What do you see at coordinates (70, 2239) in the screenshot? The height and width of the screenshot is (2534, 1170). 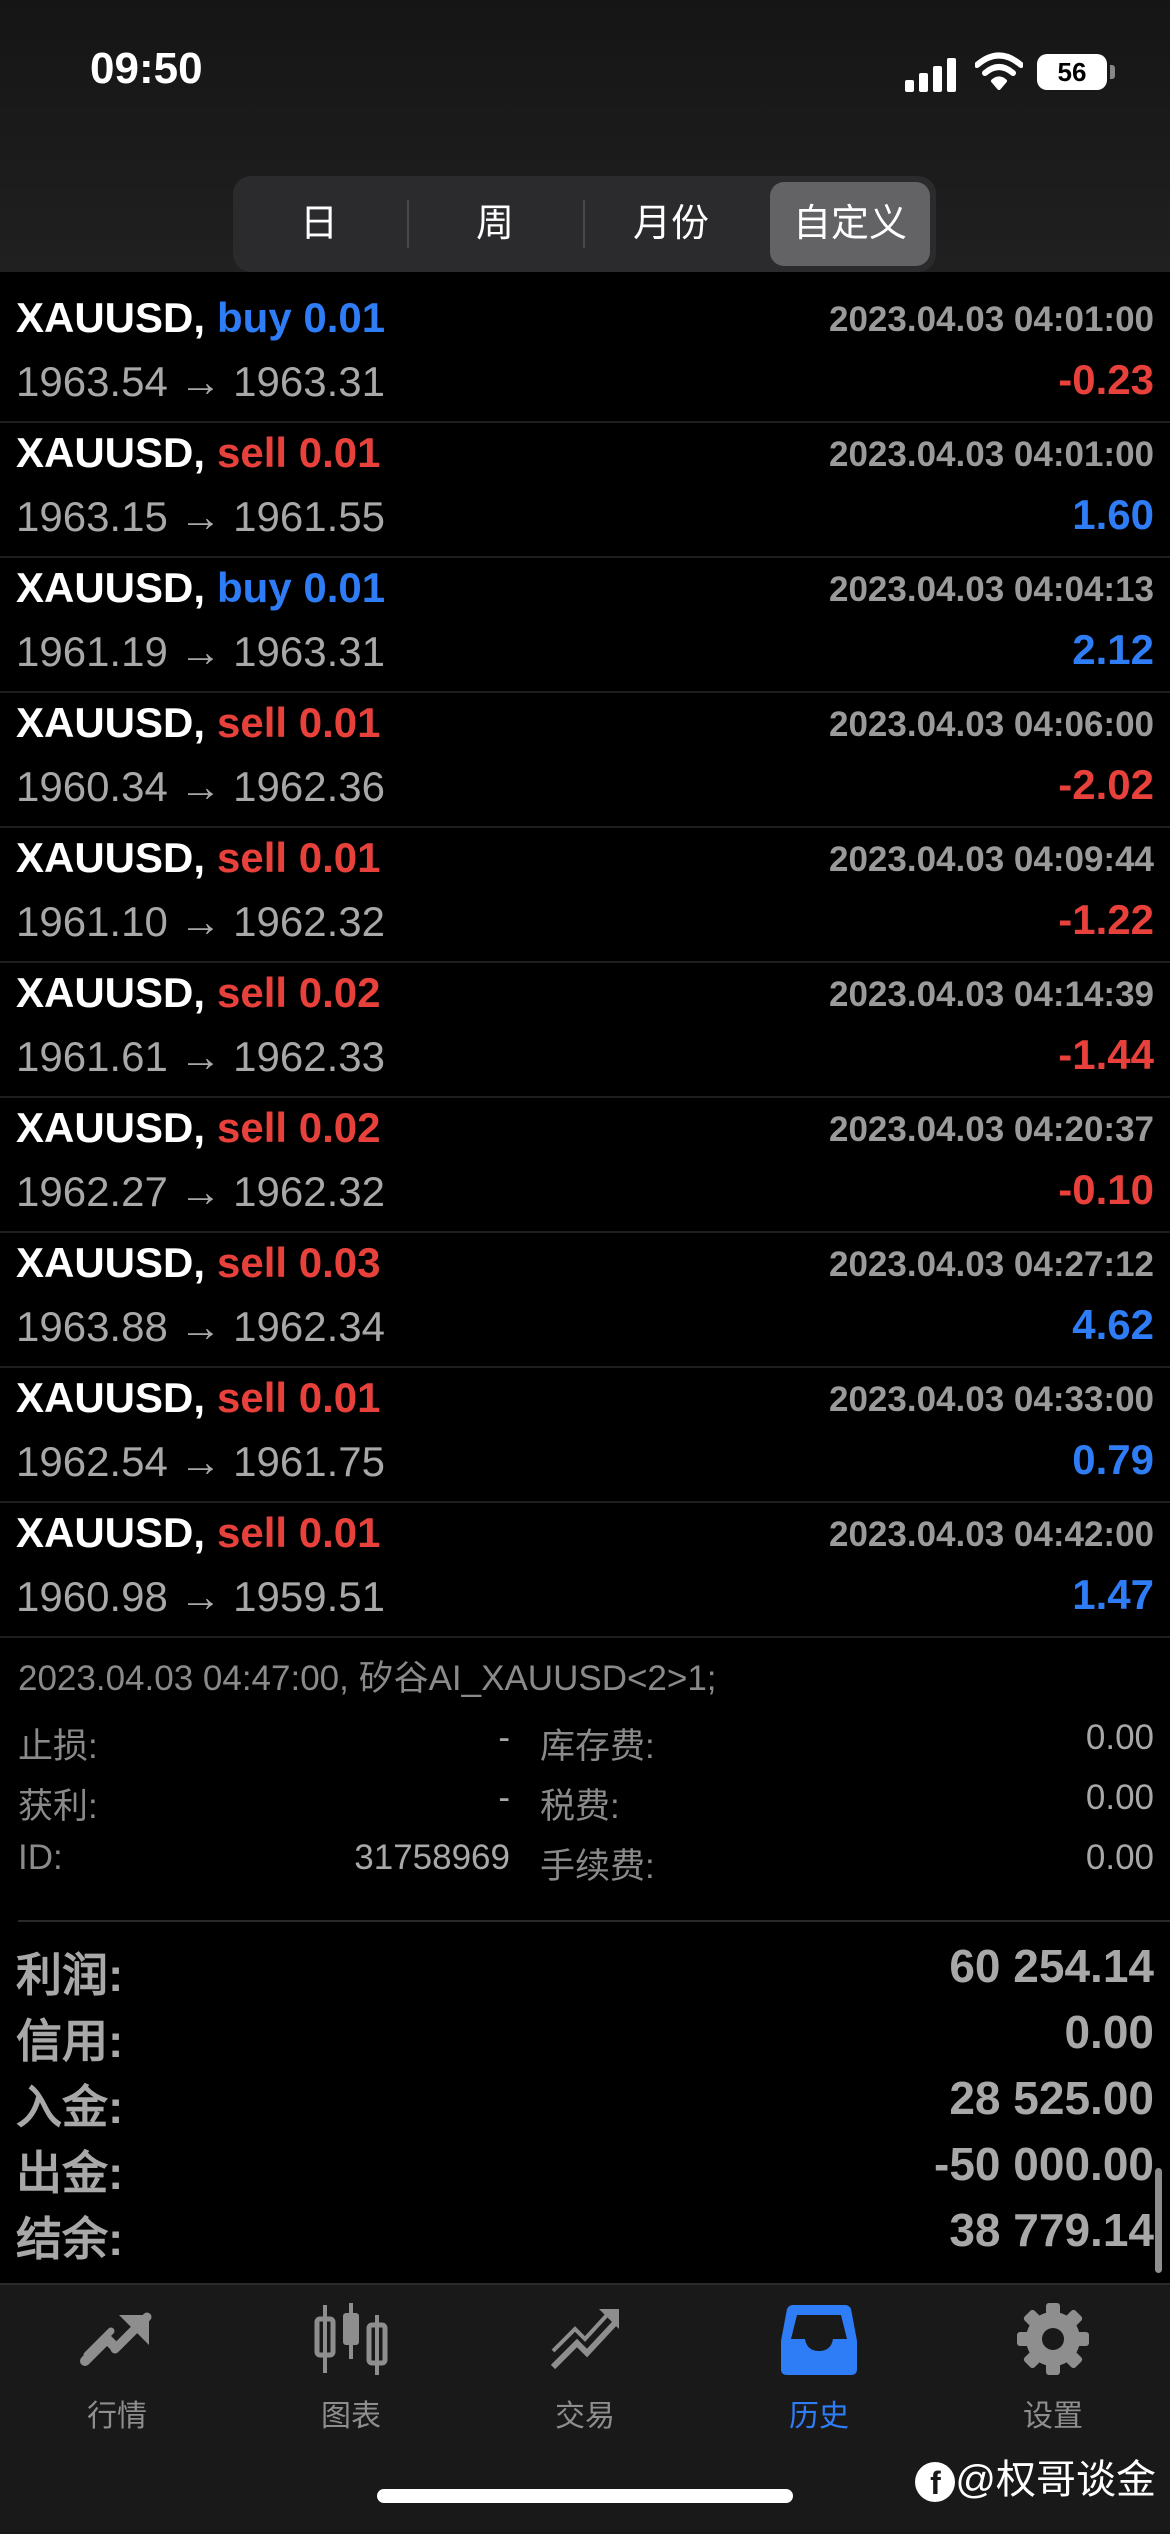 I see `summary-label: 结余:` at bounding box center [70, 2239].